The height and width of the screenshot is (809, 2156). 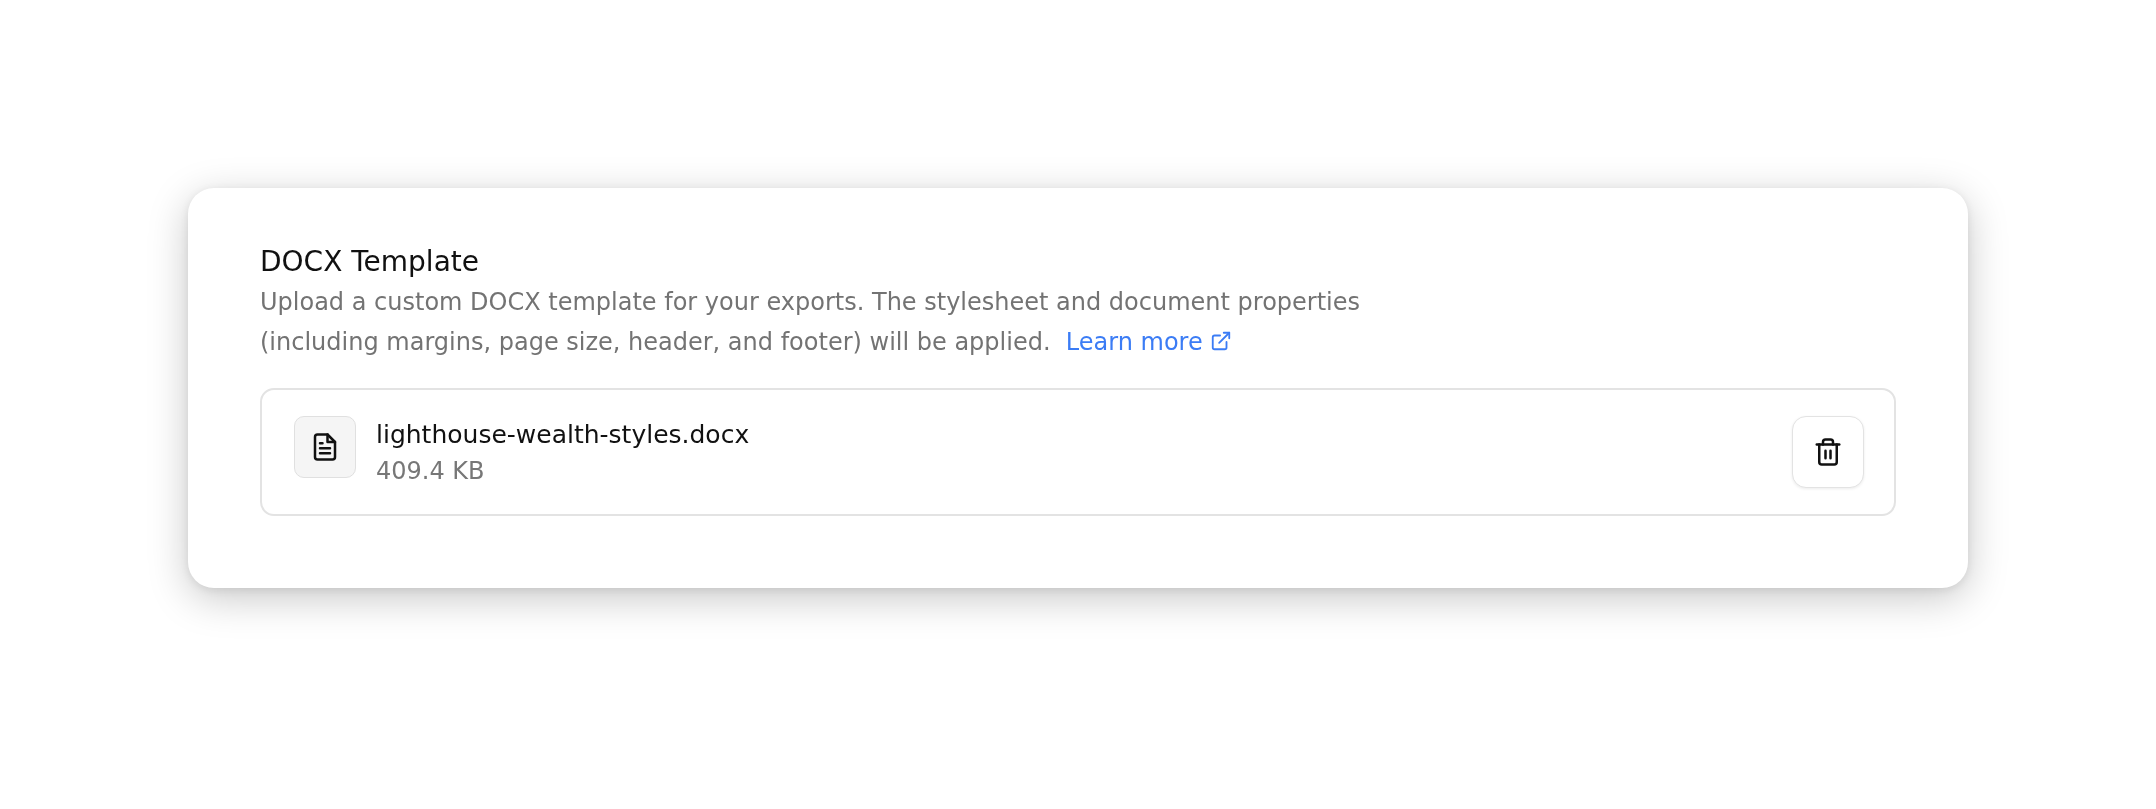 What do you see at coordinates (370, 262) in the screenshot?
I see `section-title: DOCX Template` at bounding box center [370, 262].